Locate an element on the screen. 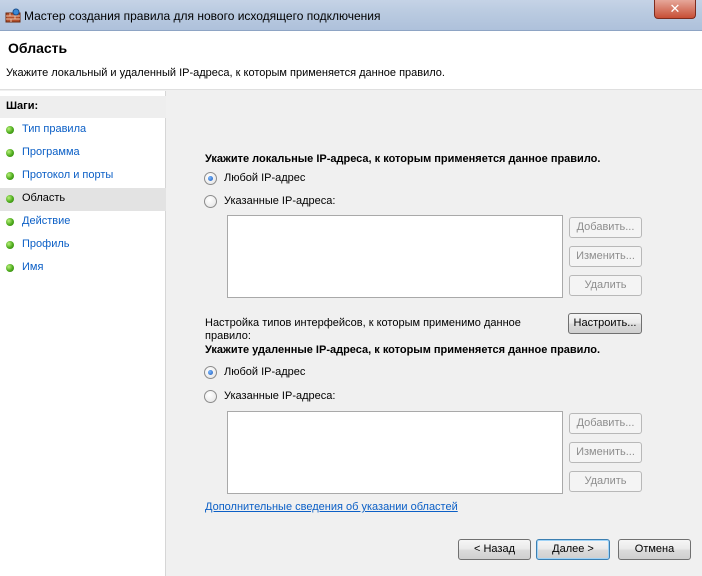 The image size is (702, 576). close-icon: ✕ is located at coordinates (675, 8).